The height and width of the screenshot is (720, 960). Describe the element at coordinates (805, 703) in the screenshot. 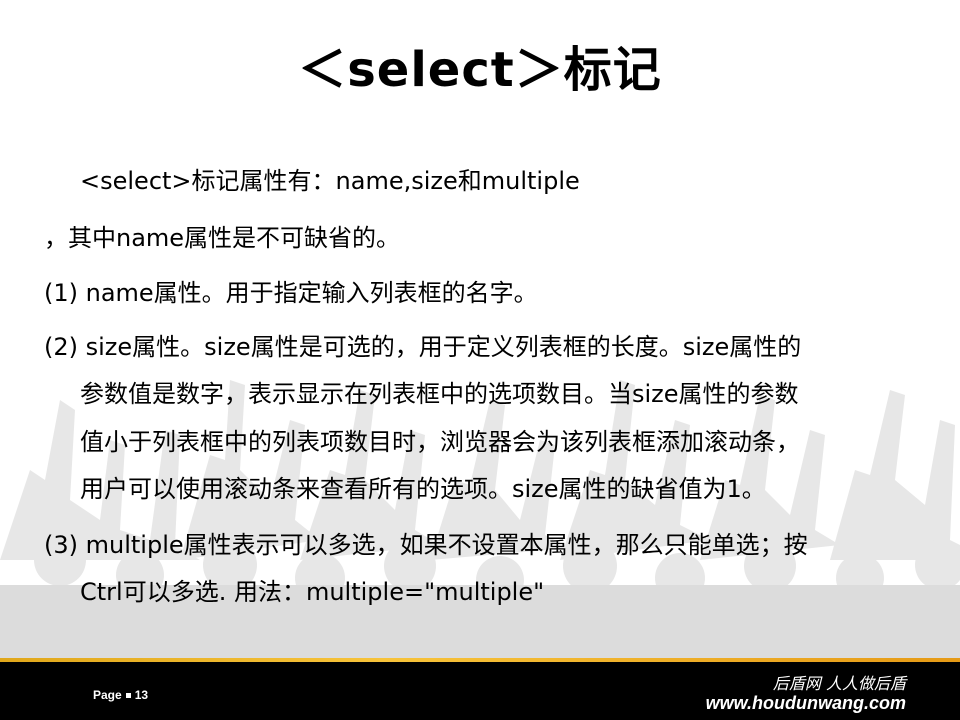

I see `brand-url: www.houdunwang.com` at that location.